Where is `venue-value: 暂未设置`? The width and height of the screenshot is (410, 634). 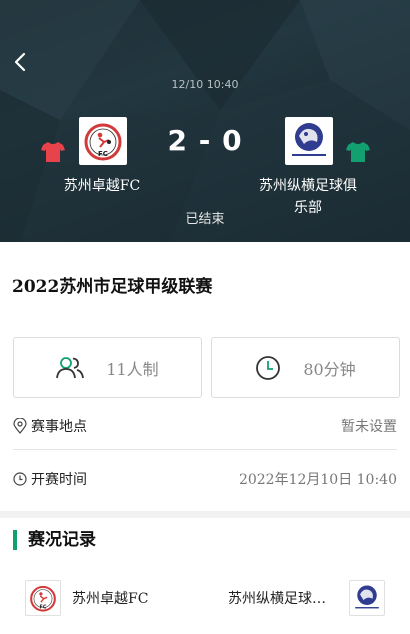 venue-value: 暂未设置 is located at coordinates (369, 426).